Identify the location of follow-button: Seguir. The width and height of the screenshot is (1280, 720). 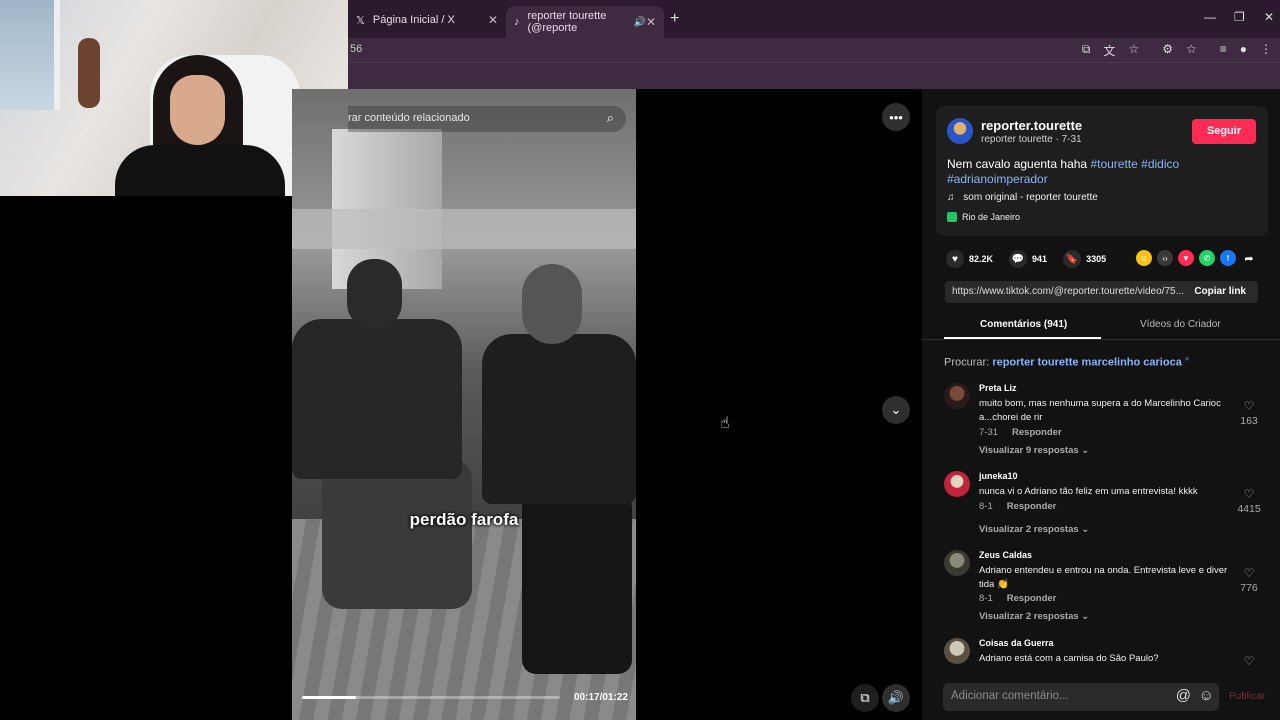
(1224, 131).